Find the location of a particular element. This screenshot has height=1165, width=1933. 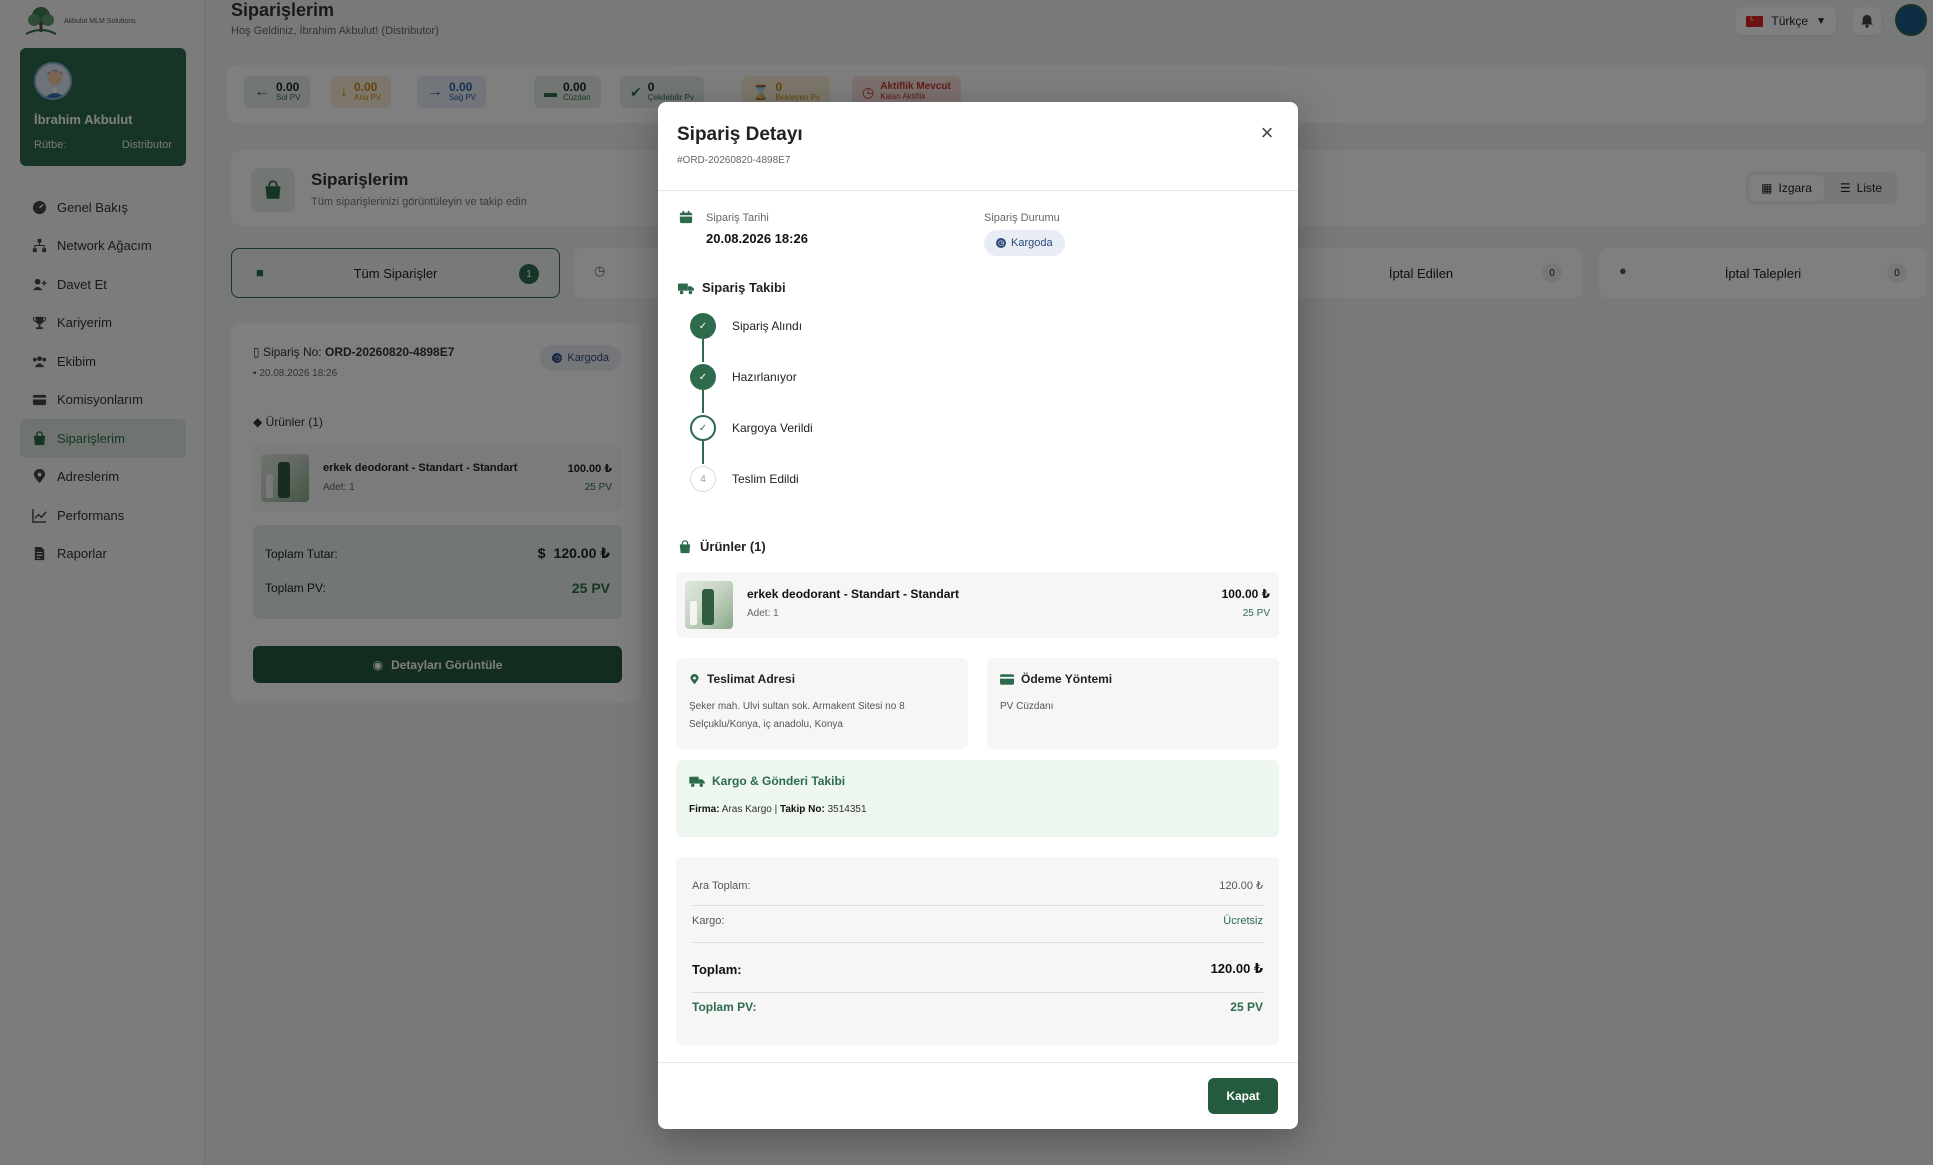

delivery-address-heading: Teslimat Adresi is located at coordinates (742, 679).